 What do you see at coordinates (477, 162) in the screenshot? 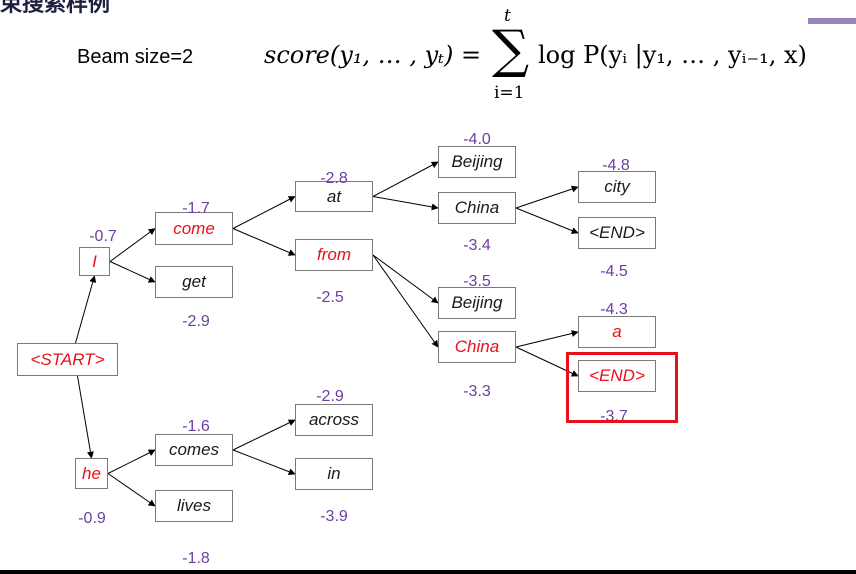
I see `tree-node-beijing1: Beijing` at bounding box center [477, 162].